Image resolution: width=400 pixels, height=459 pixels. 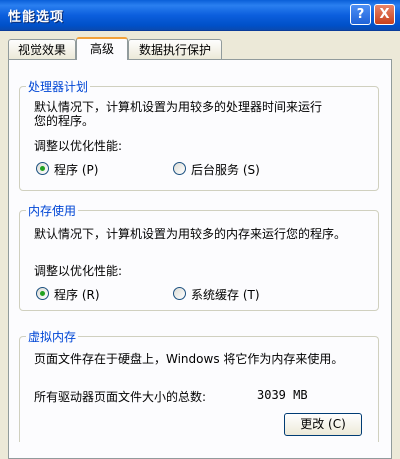 I want to click on group-title: 内存使用, so click(x=52, y=210).